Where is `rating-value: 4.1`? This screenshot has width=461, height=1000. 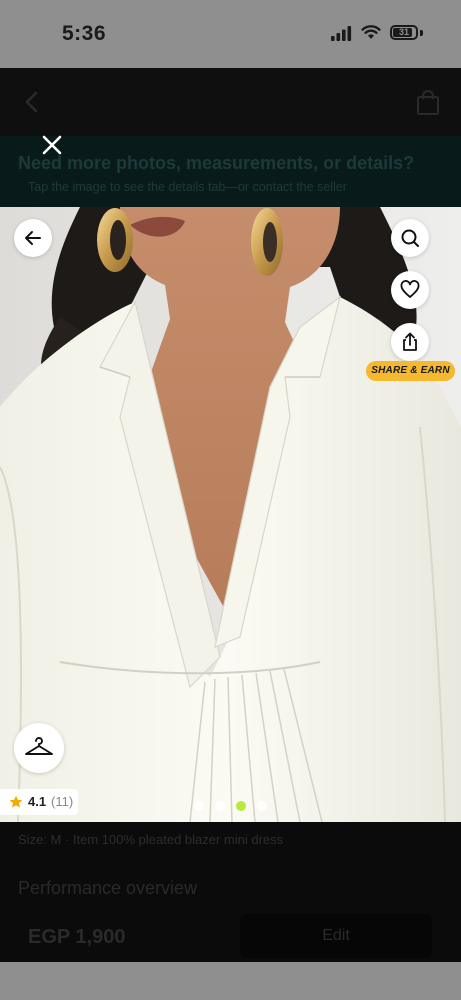
rating-value: 4.1 is located at coordinates (37, 801).